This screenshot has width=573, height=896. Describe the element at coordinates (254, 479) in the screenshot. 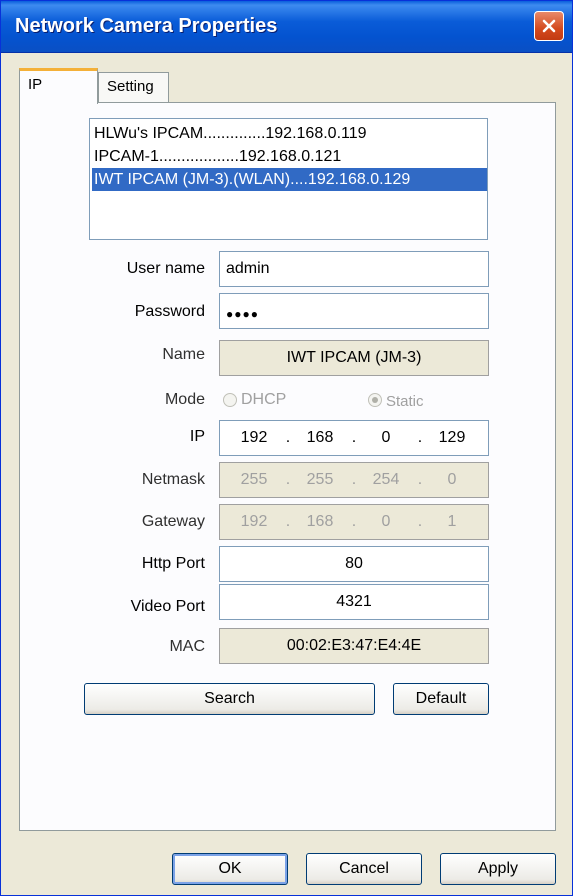

I see `netmask-octet-1: 255` at that location.